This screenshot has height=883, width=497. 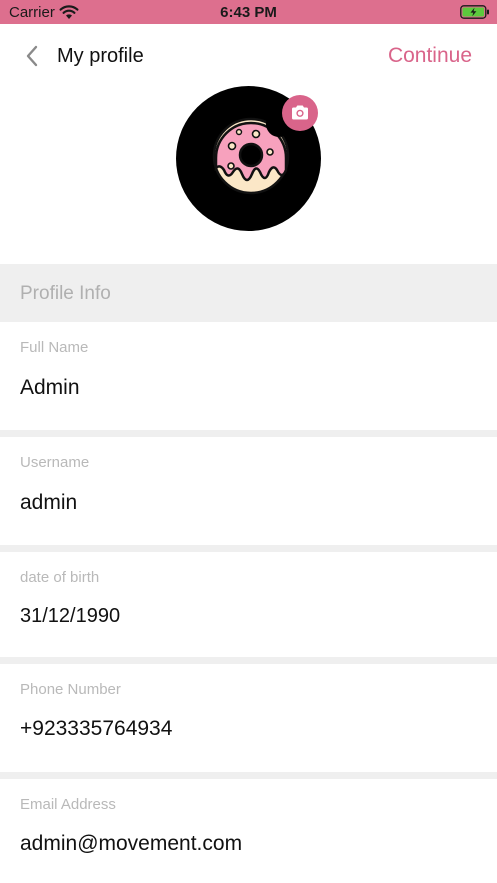 What do you see at coordinates (50, 388) in the screenshot?
I see `full-name-input: Admin` at bounding box center [50, 388].